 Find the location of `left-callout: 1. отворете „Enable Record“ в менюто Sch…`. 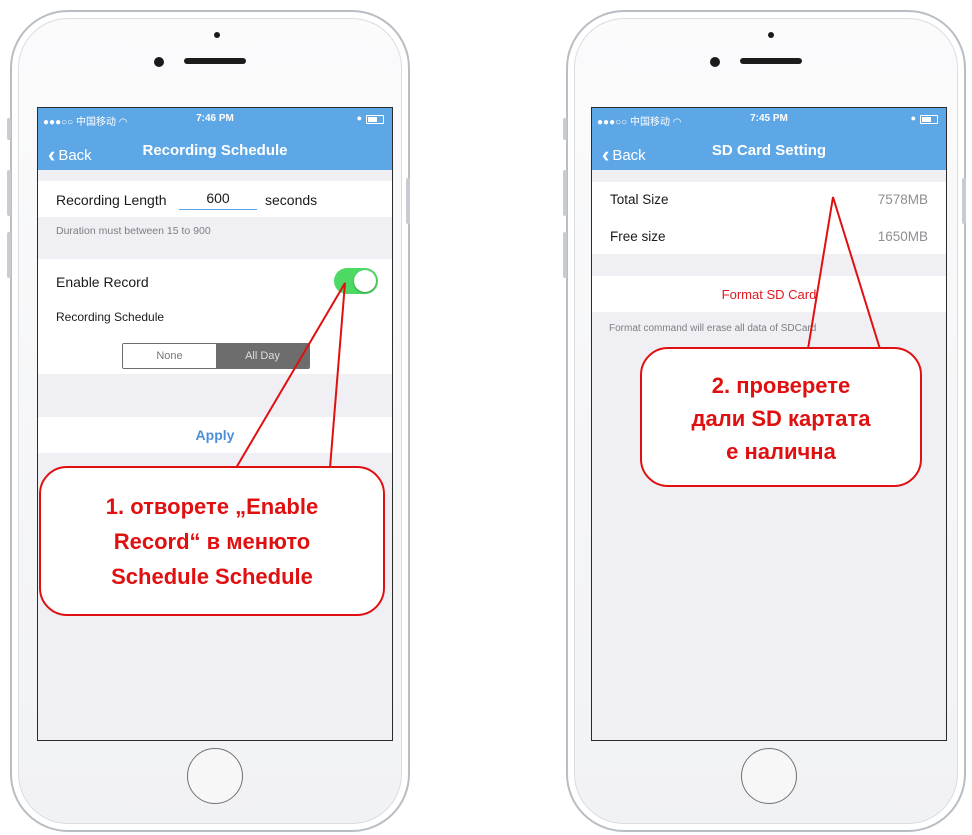

left-callout: 1. отворете „Enable Record“ в менюто Sch… is located at coordinates (212, 541).